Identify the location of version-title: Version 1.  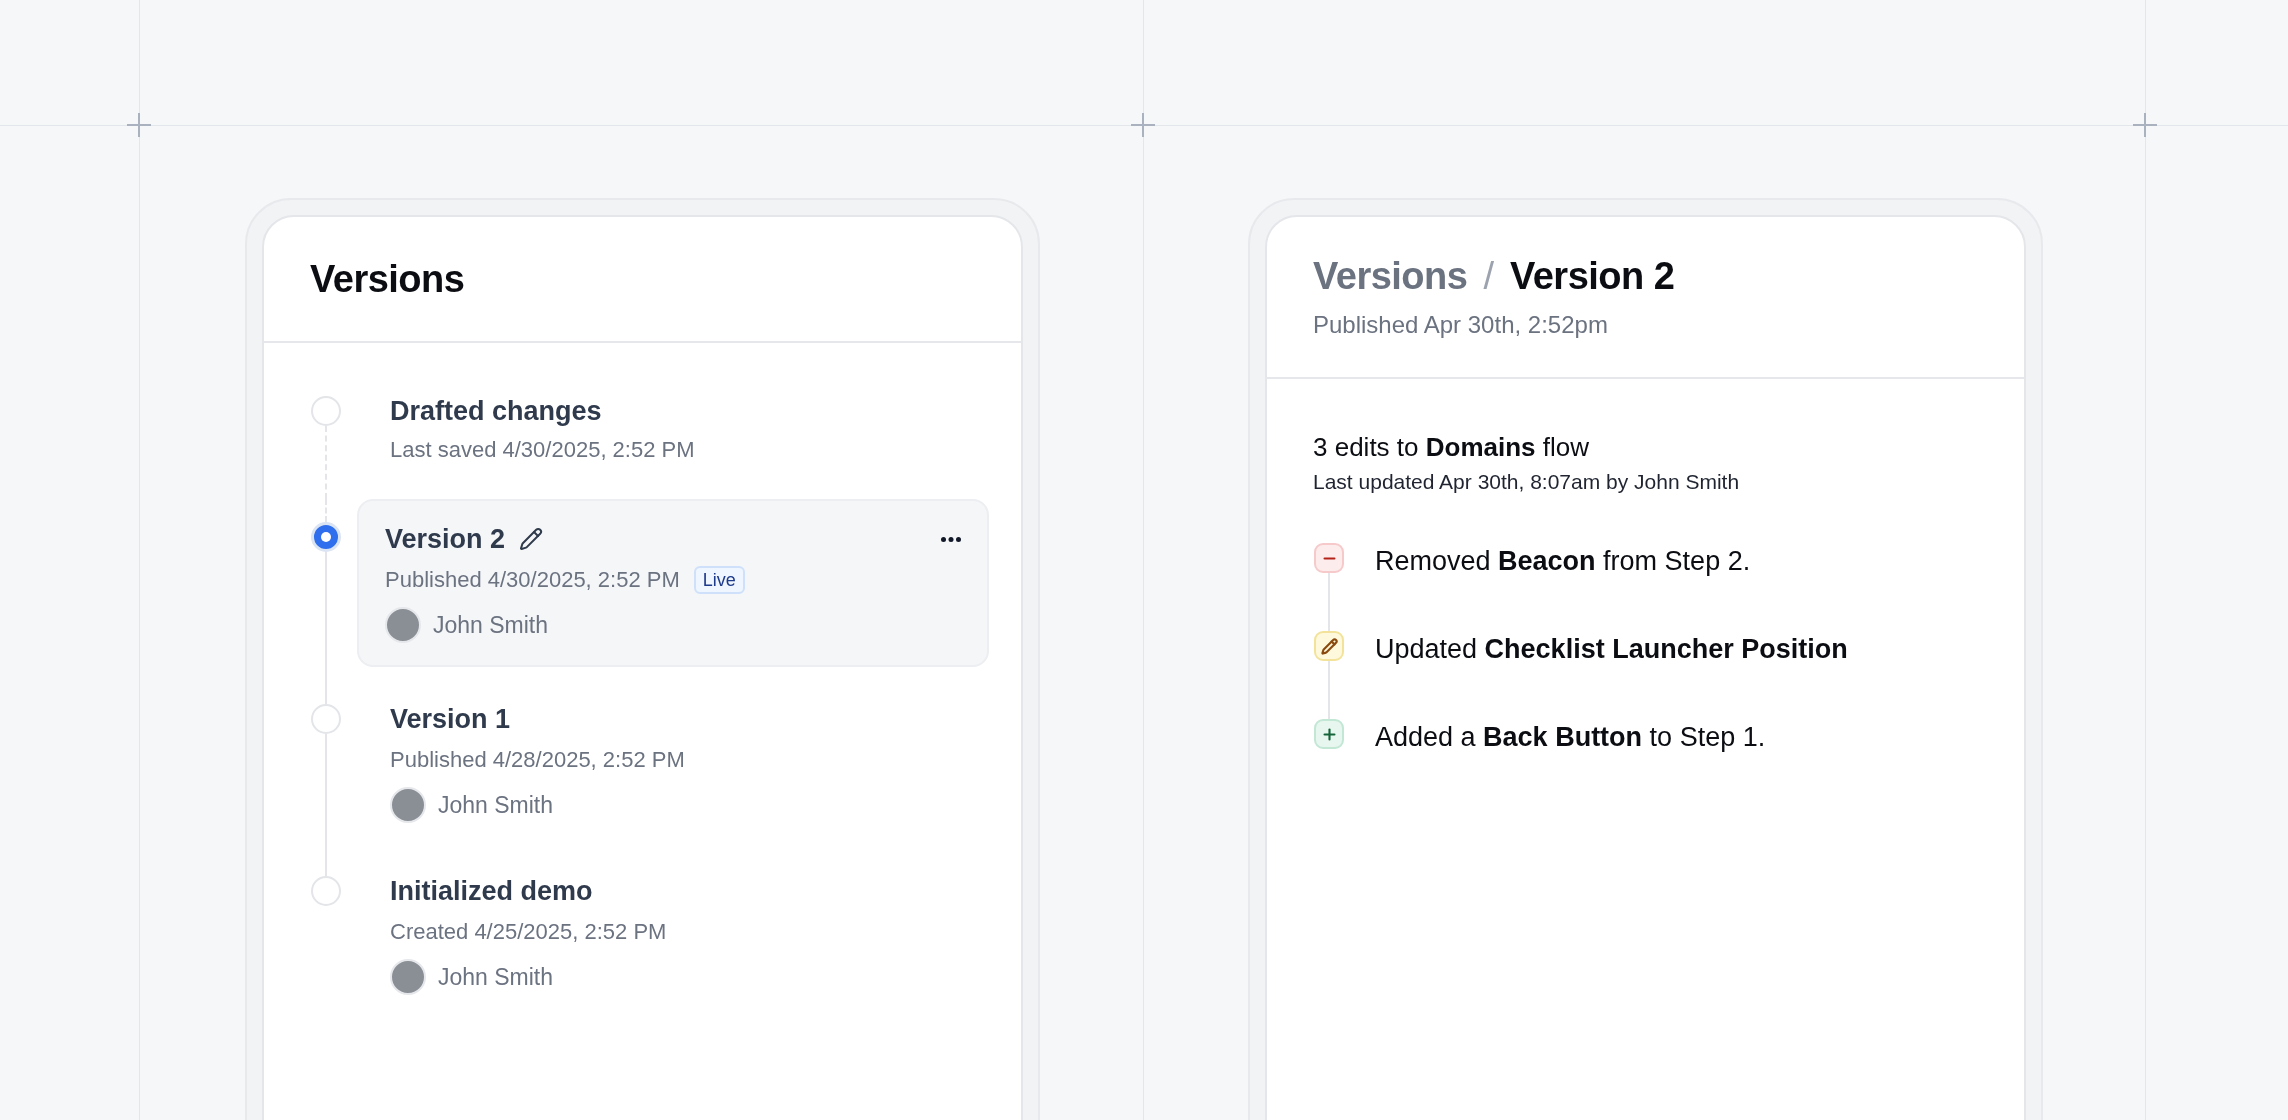
(450, 719).